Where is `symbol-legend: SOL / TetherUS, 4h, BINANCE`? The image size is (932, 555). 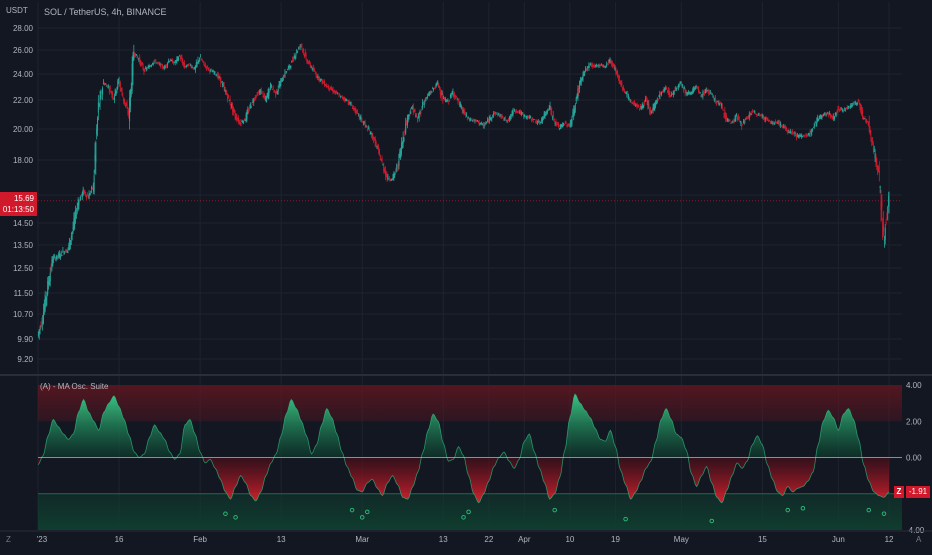 symbol-legend: SOL / TetherUS, 4h, BINANCE is located at coordinates (105, 12).